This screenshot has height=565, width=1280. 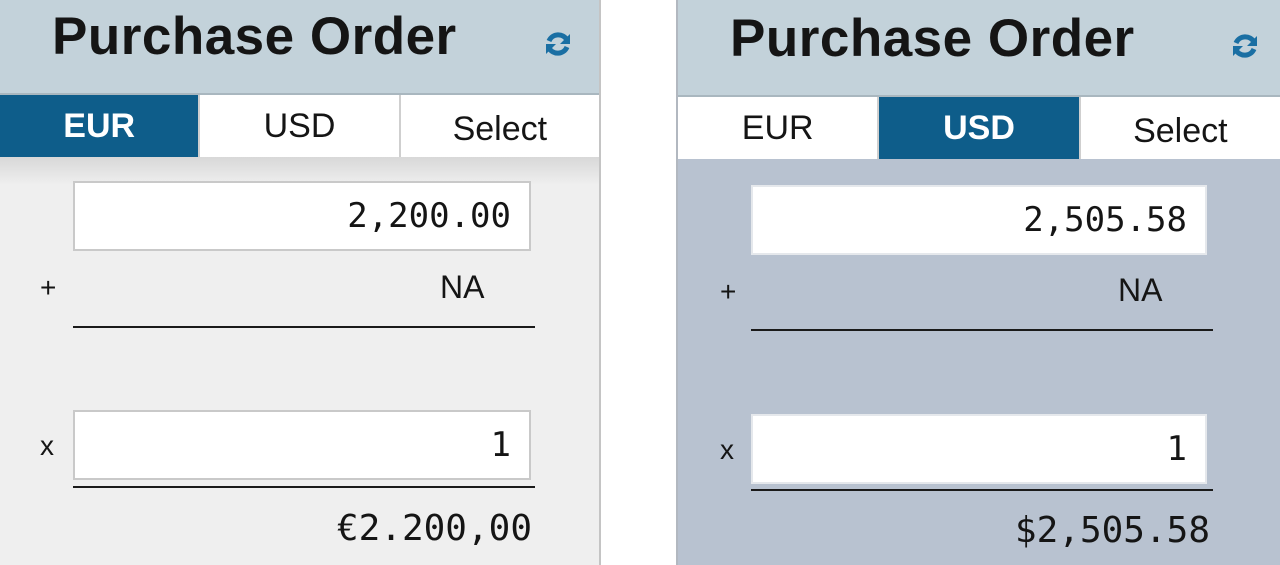 What do you see at coordinates (979, 220) in the screenshot?
I see `amount-field: 2,505.58` at bounding box center [979, 220].